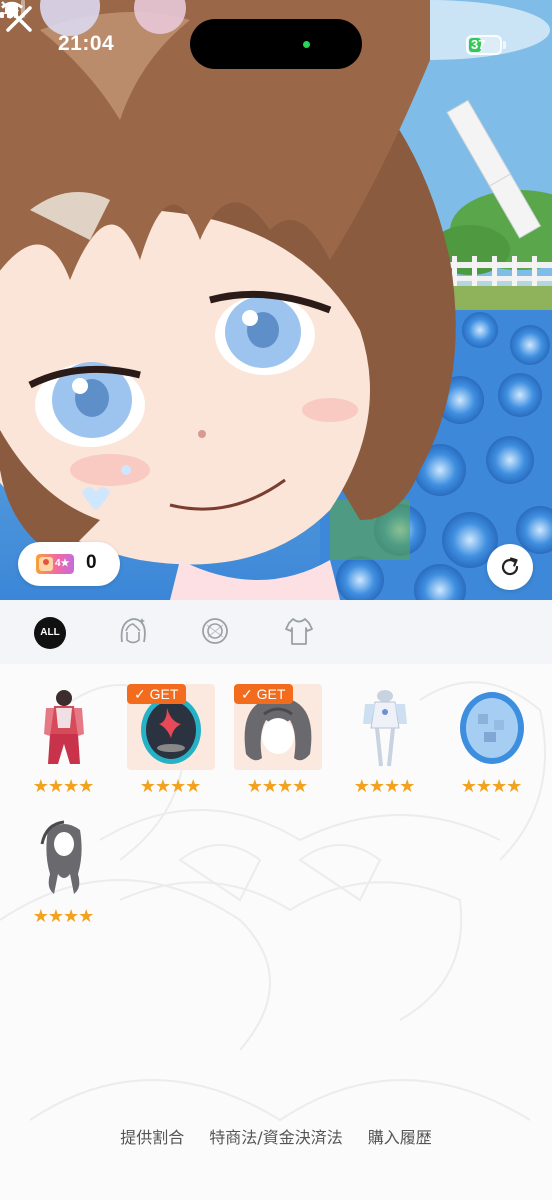 This screenshot has width=552, height=1200. What do you see at coordinates (400, 1136) in the screenshot?
I see `purchase-history-link: 購入履歴` at bounding box center [400, 1136].